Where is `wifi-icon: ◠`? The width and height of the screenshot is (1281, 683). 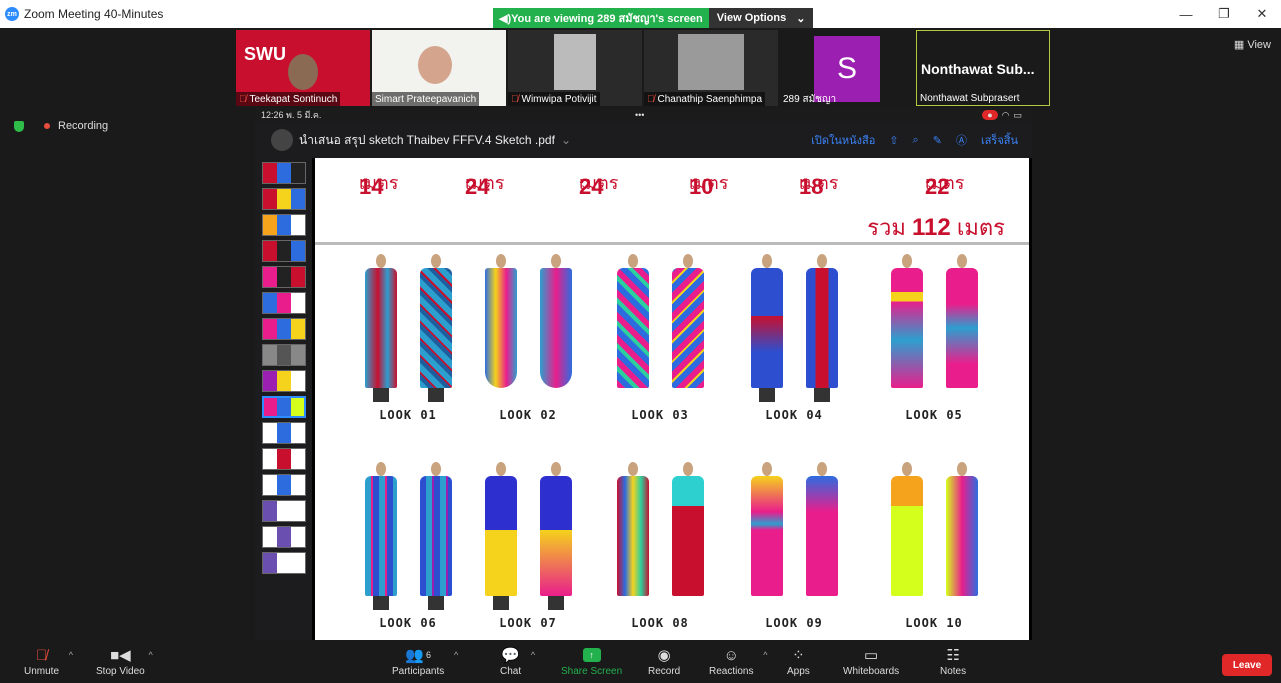
wifi-icon: ◠ is located at coordinates (1005, 114).